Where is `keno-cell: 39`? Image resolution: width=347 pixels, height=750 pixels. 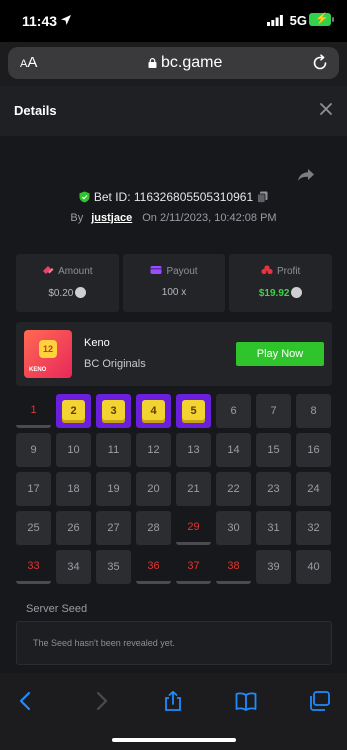
keno-cell: 39 is located at coordinates (273, 567).